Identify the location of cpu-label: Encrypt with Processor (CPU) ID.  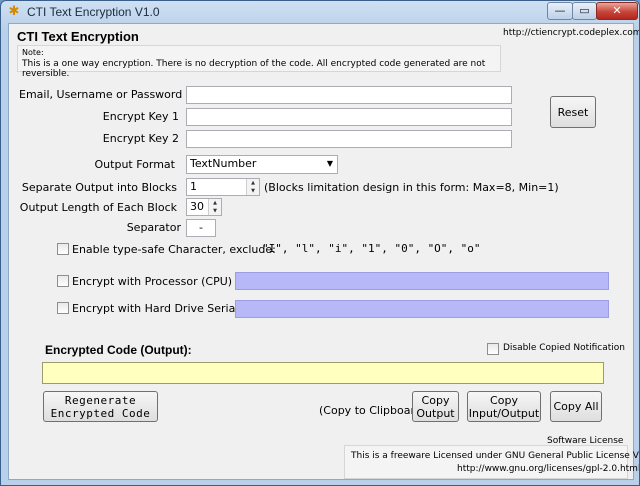
(160, 281).